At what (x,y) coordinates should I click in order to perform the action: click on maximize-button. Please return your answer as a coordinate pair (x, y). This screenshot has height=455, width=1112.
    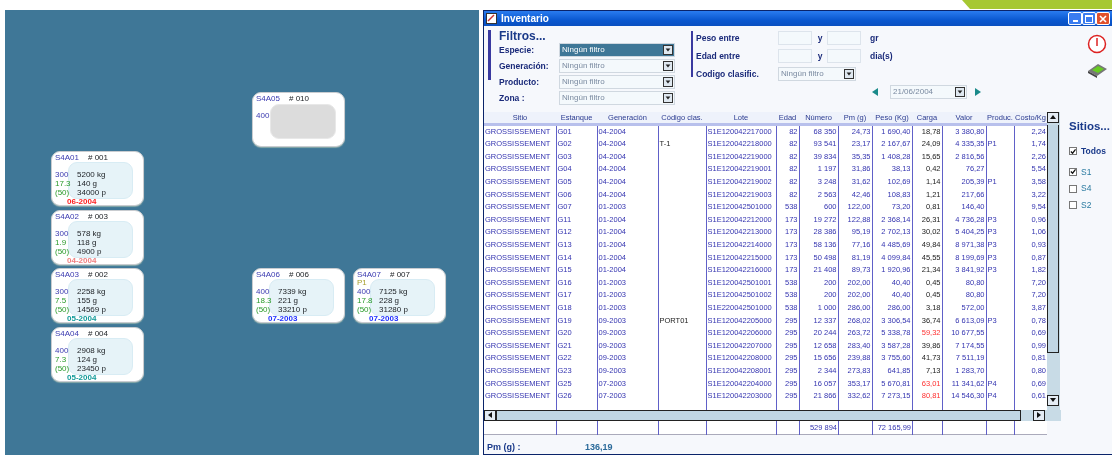
    Looking at the image, I should click on (1089, 19).